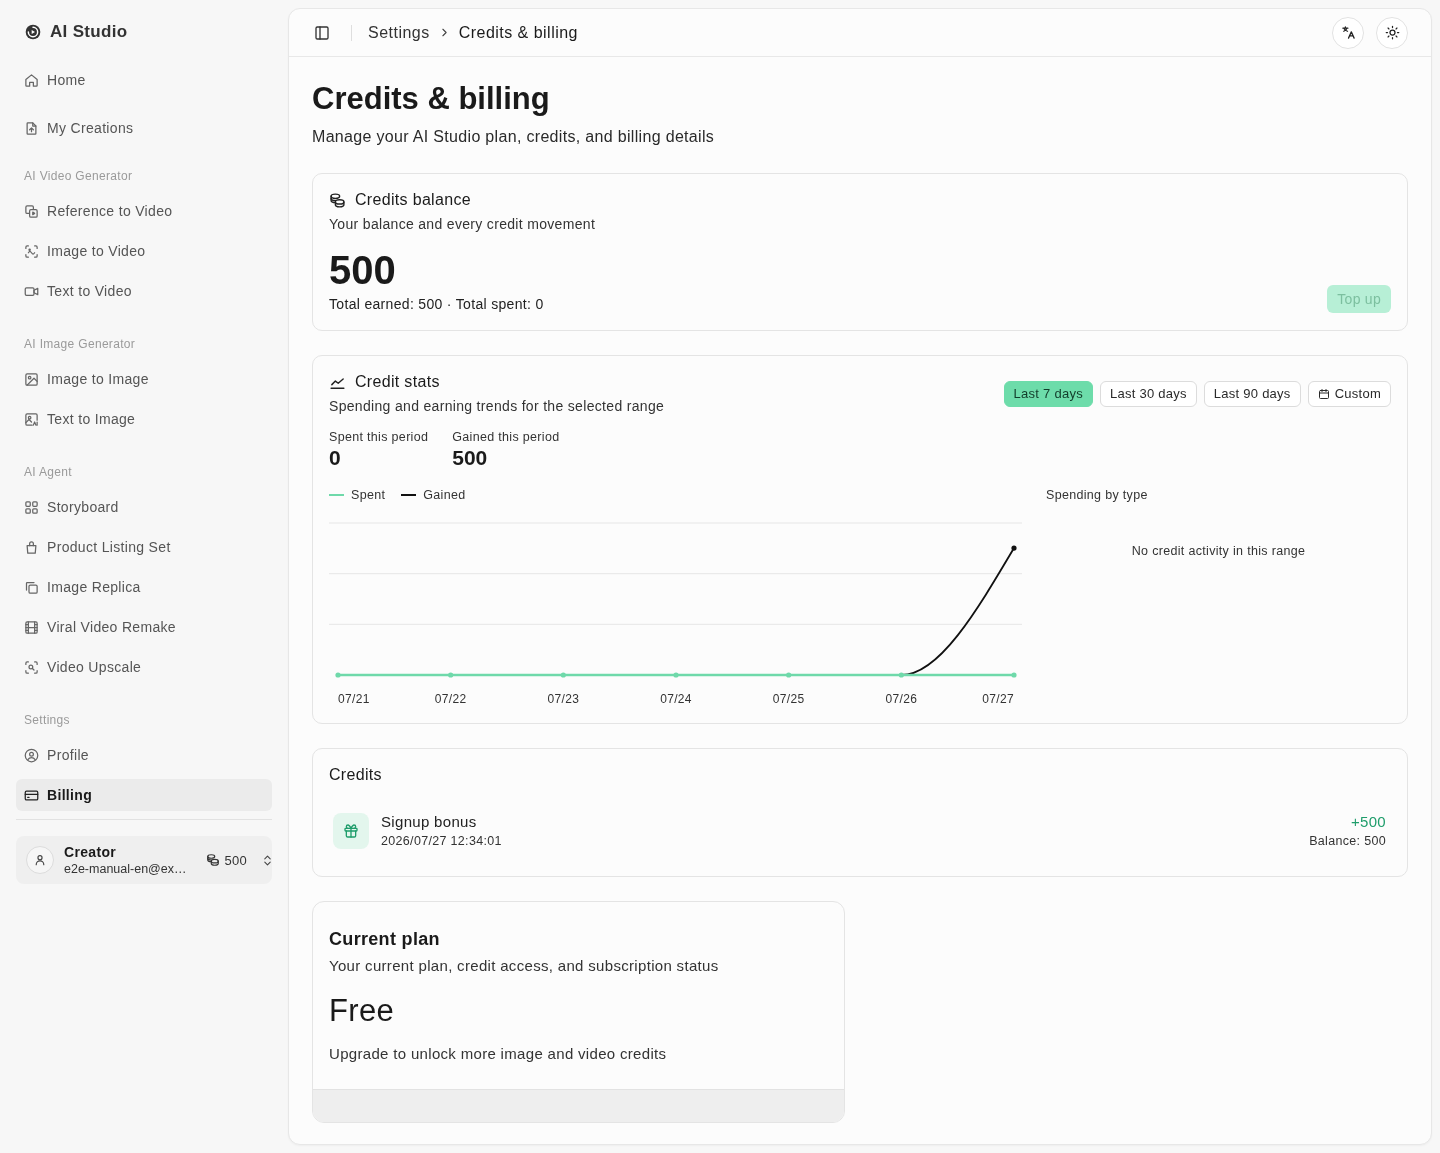 The width and height of the screenshot is (1440, 1153). I want to click on panel-title: Spending by type, so click(1097, 495).